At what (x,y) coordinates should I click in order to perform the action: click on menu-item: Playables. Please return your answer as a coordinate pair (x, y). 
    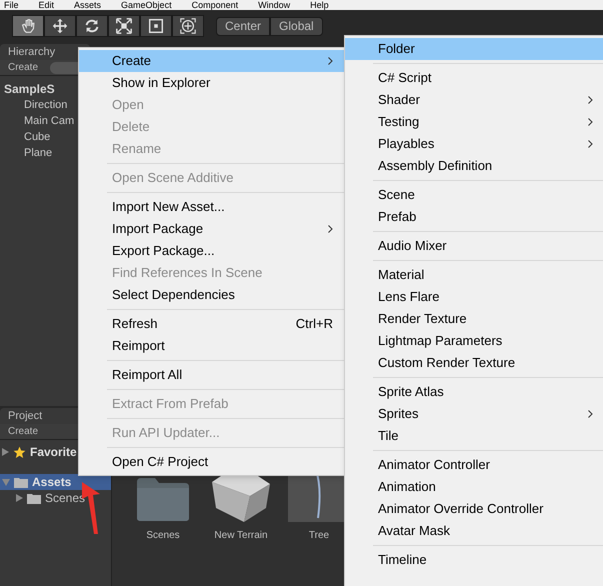
    Looking at the image, I should click on (474, 144).